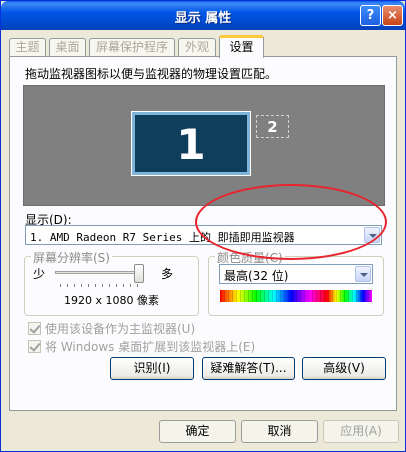  I want to click on tab-settings: 设置, so click(241, 46).